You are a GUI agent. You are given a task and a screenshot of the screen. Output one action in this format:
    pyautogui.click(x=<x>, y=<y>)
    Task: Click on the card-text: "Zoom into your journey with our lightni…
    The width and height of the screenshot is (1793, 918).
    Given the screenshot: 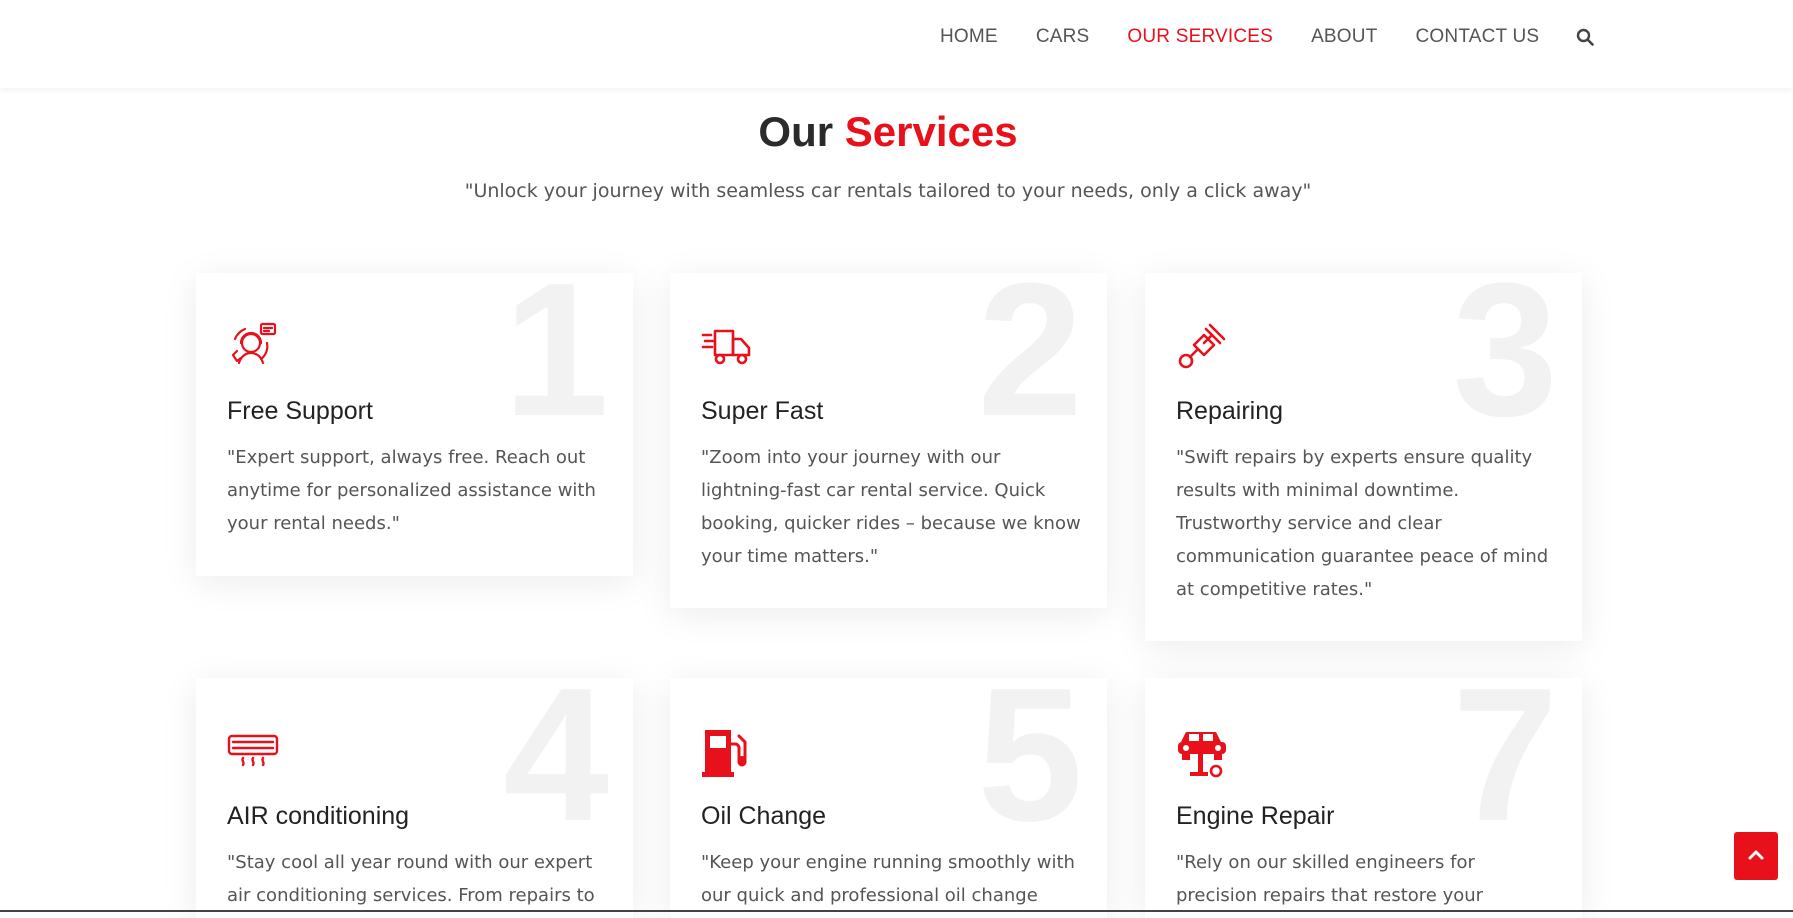 What is the action you would take?
    pyautogui.click(x=891, y=507)
    